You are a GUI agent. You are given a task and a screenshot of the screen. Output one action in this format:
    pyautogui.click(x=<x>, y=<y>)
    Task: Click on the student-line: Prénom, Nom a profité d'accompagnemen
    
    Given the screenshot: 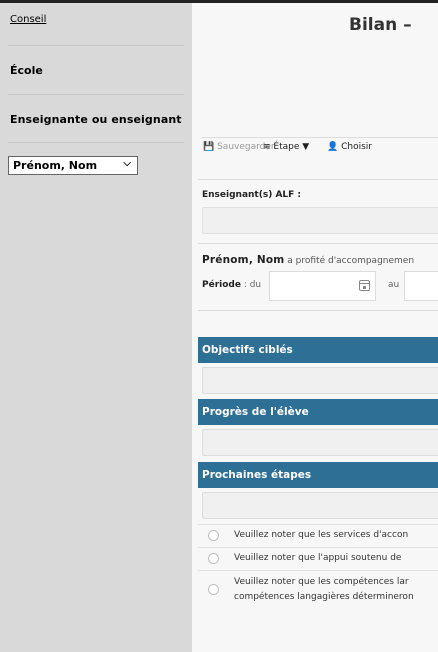 What is the action you would take?
    pyautogui.click(x=308, y=260)
    